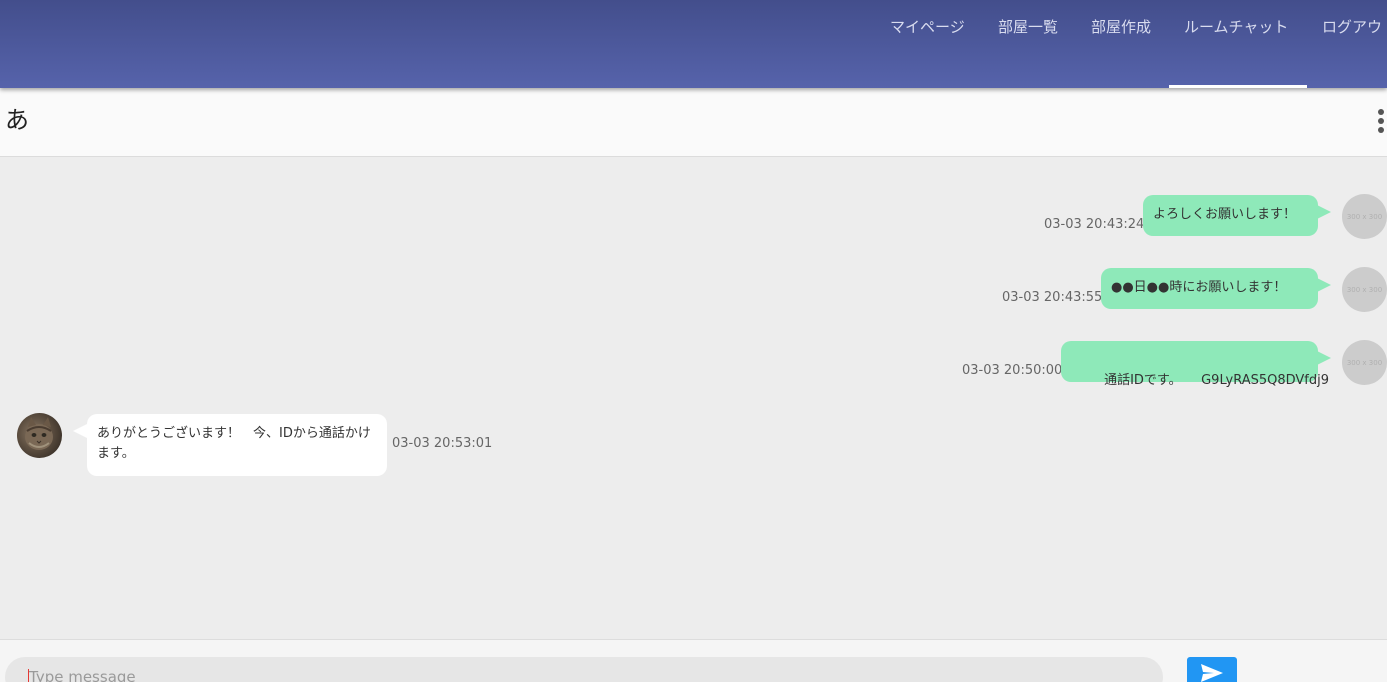 This screenshot has width=1387, height=682. Describe the element at coordinates (1236, 51) in the screenshot. I see `nav-room-chat: ルームチャット` at that location.